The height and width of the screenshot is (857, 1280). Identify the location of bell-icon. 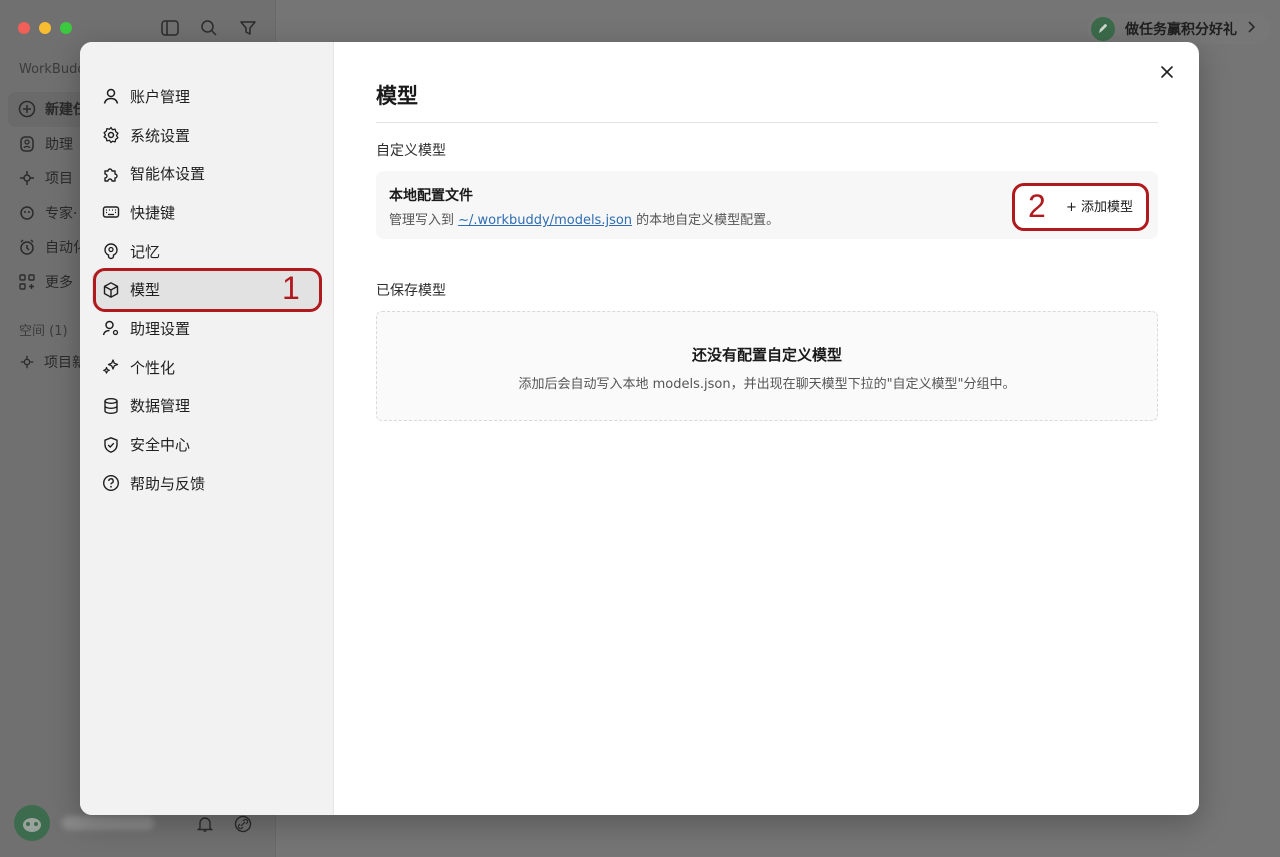
(206, 825).